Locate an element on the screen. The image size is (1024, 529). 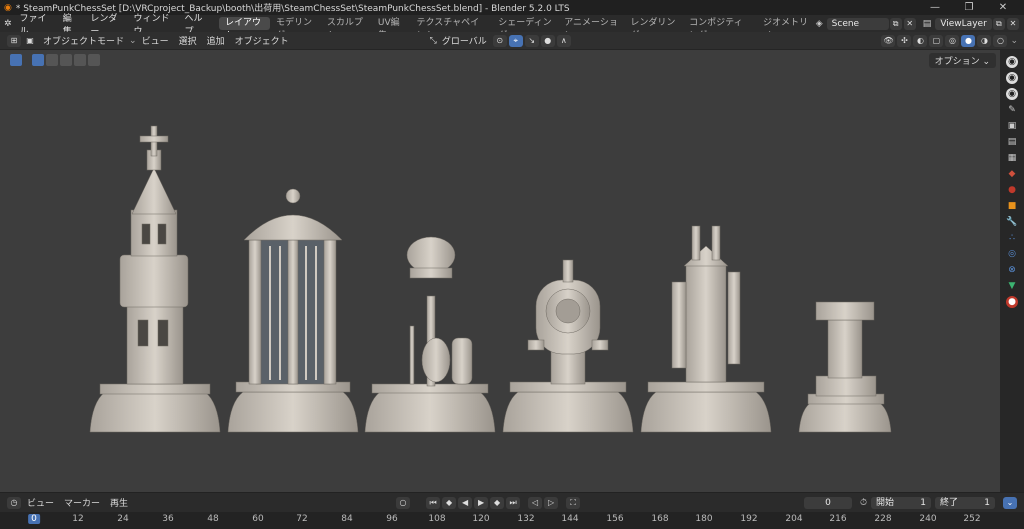
material-icon: ● is located at coordinates (1012, 302).